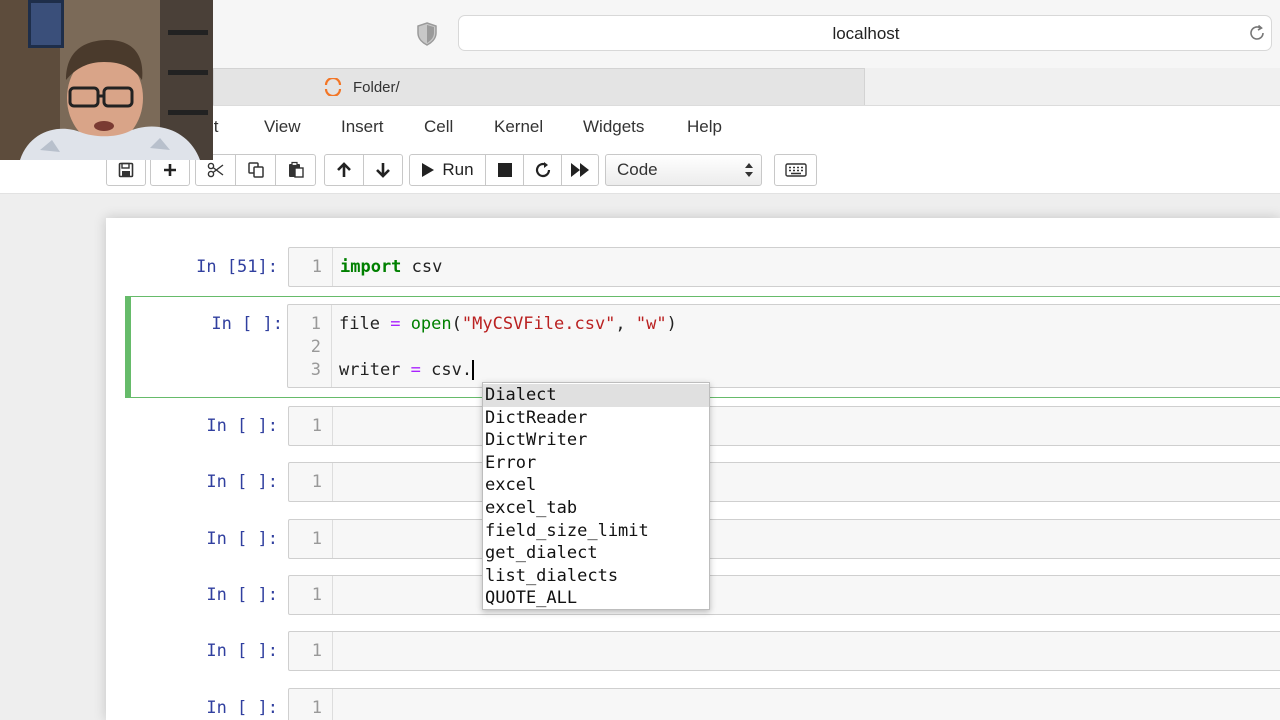  What do you see at coordinates (456, 324) in the screenshot?
I see `code-text: (` at bounding box center [456, 324].